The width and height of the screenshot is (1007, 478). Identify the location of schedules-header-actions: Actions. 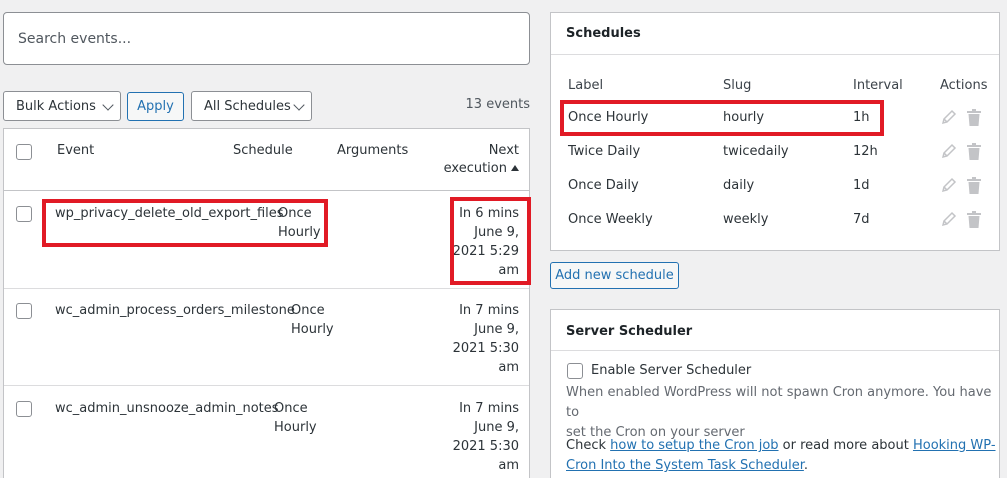
(964, 85).